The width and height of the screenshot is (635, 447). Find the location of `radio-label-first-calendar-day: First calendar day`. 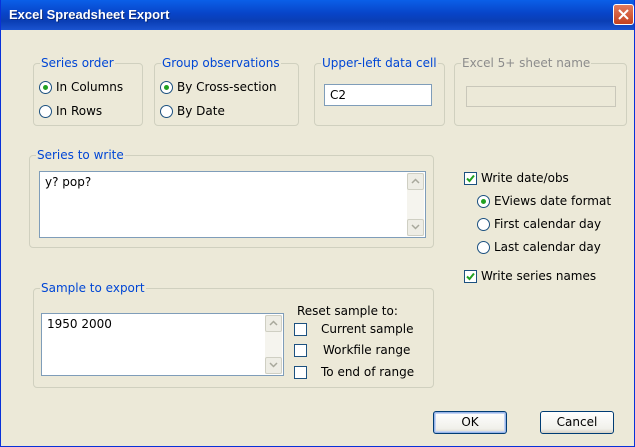

radio-label-first-calendar-day: First calendar day is located at coordinates (548, 224).